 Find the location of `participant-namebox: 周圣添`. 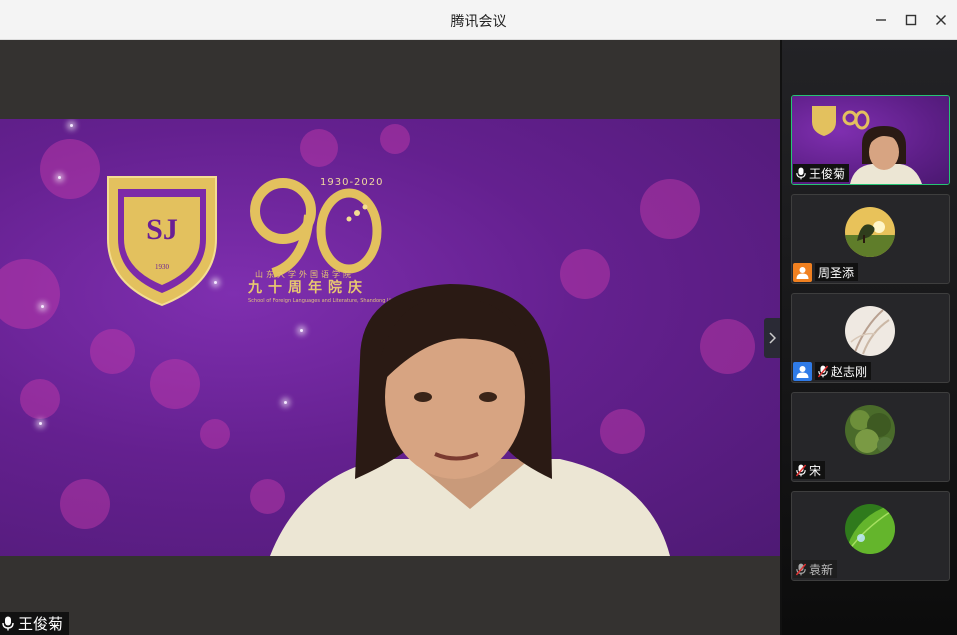

participant-namebox: 周圣添 is located at coordinates (837, 272).